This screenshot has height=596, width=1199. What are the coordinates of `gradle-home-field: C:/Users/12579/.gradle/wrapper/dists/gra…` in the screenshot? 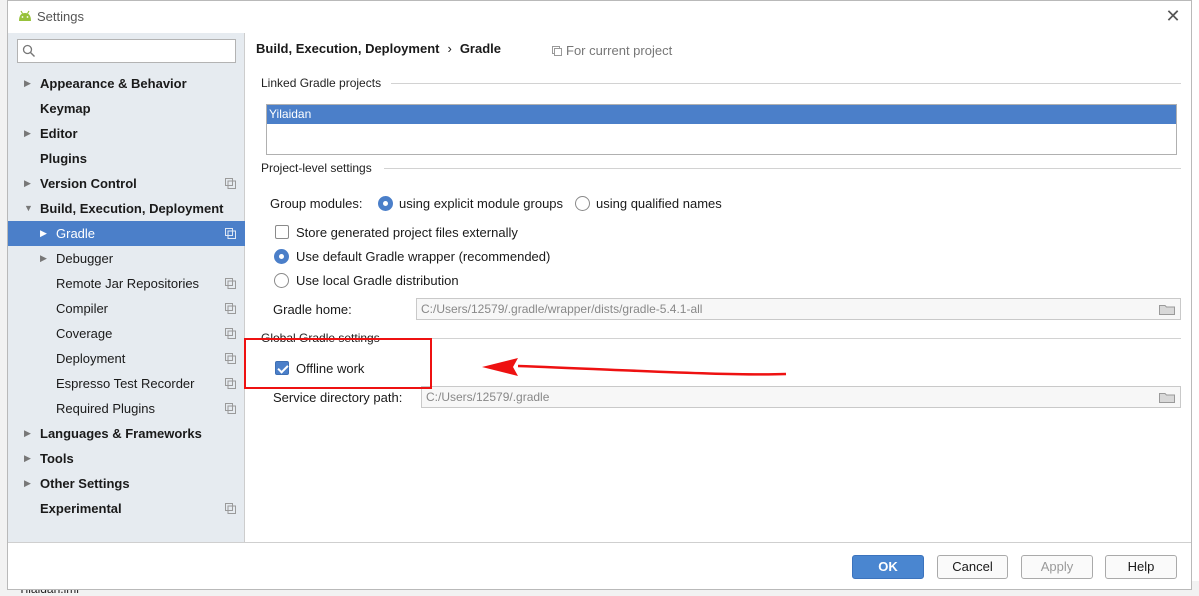 It's located at (798, 309).